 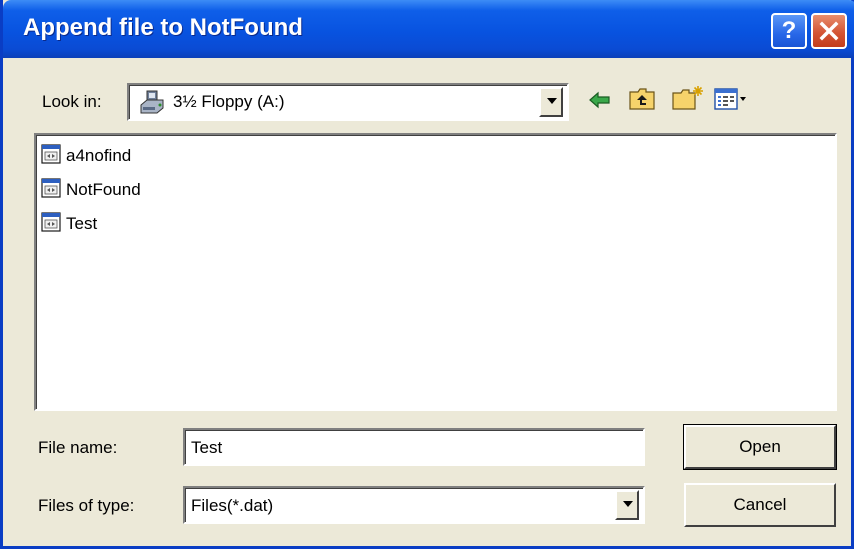 I want to click on close-button, so click(x=829, y=31).